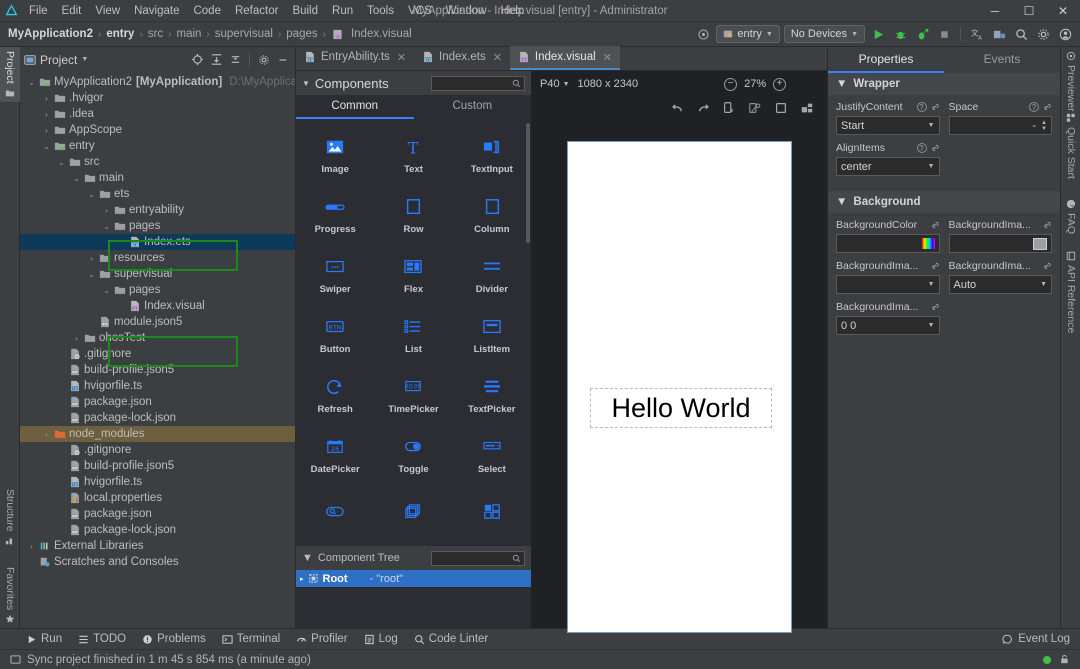 The height and width of the screenshot is (669, 1080). What do you see at coordinates (174, 639) in the screenshot?
I see `bottom-tab-problems: Problems` at bounding box center [174, 639].